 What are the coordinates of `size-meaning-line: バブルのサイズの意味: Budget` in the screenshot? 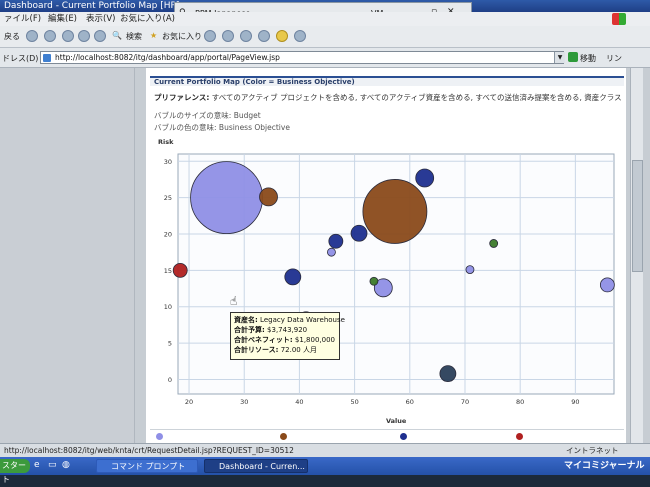 It's located at (207, 115).